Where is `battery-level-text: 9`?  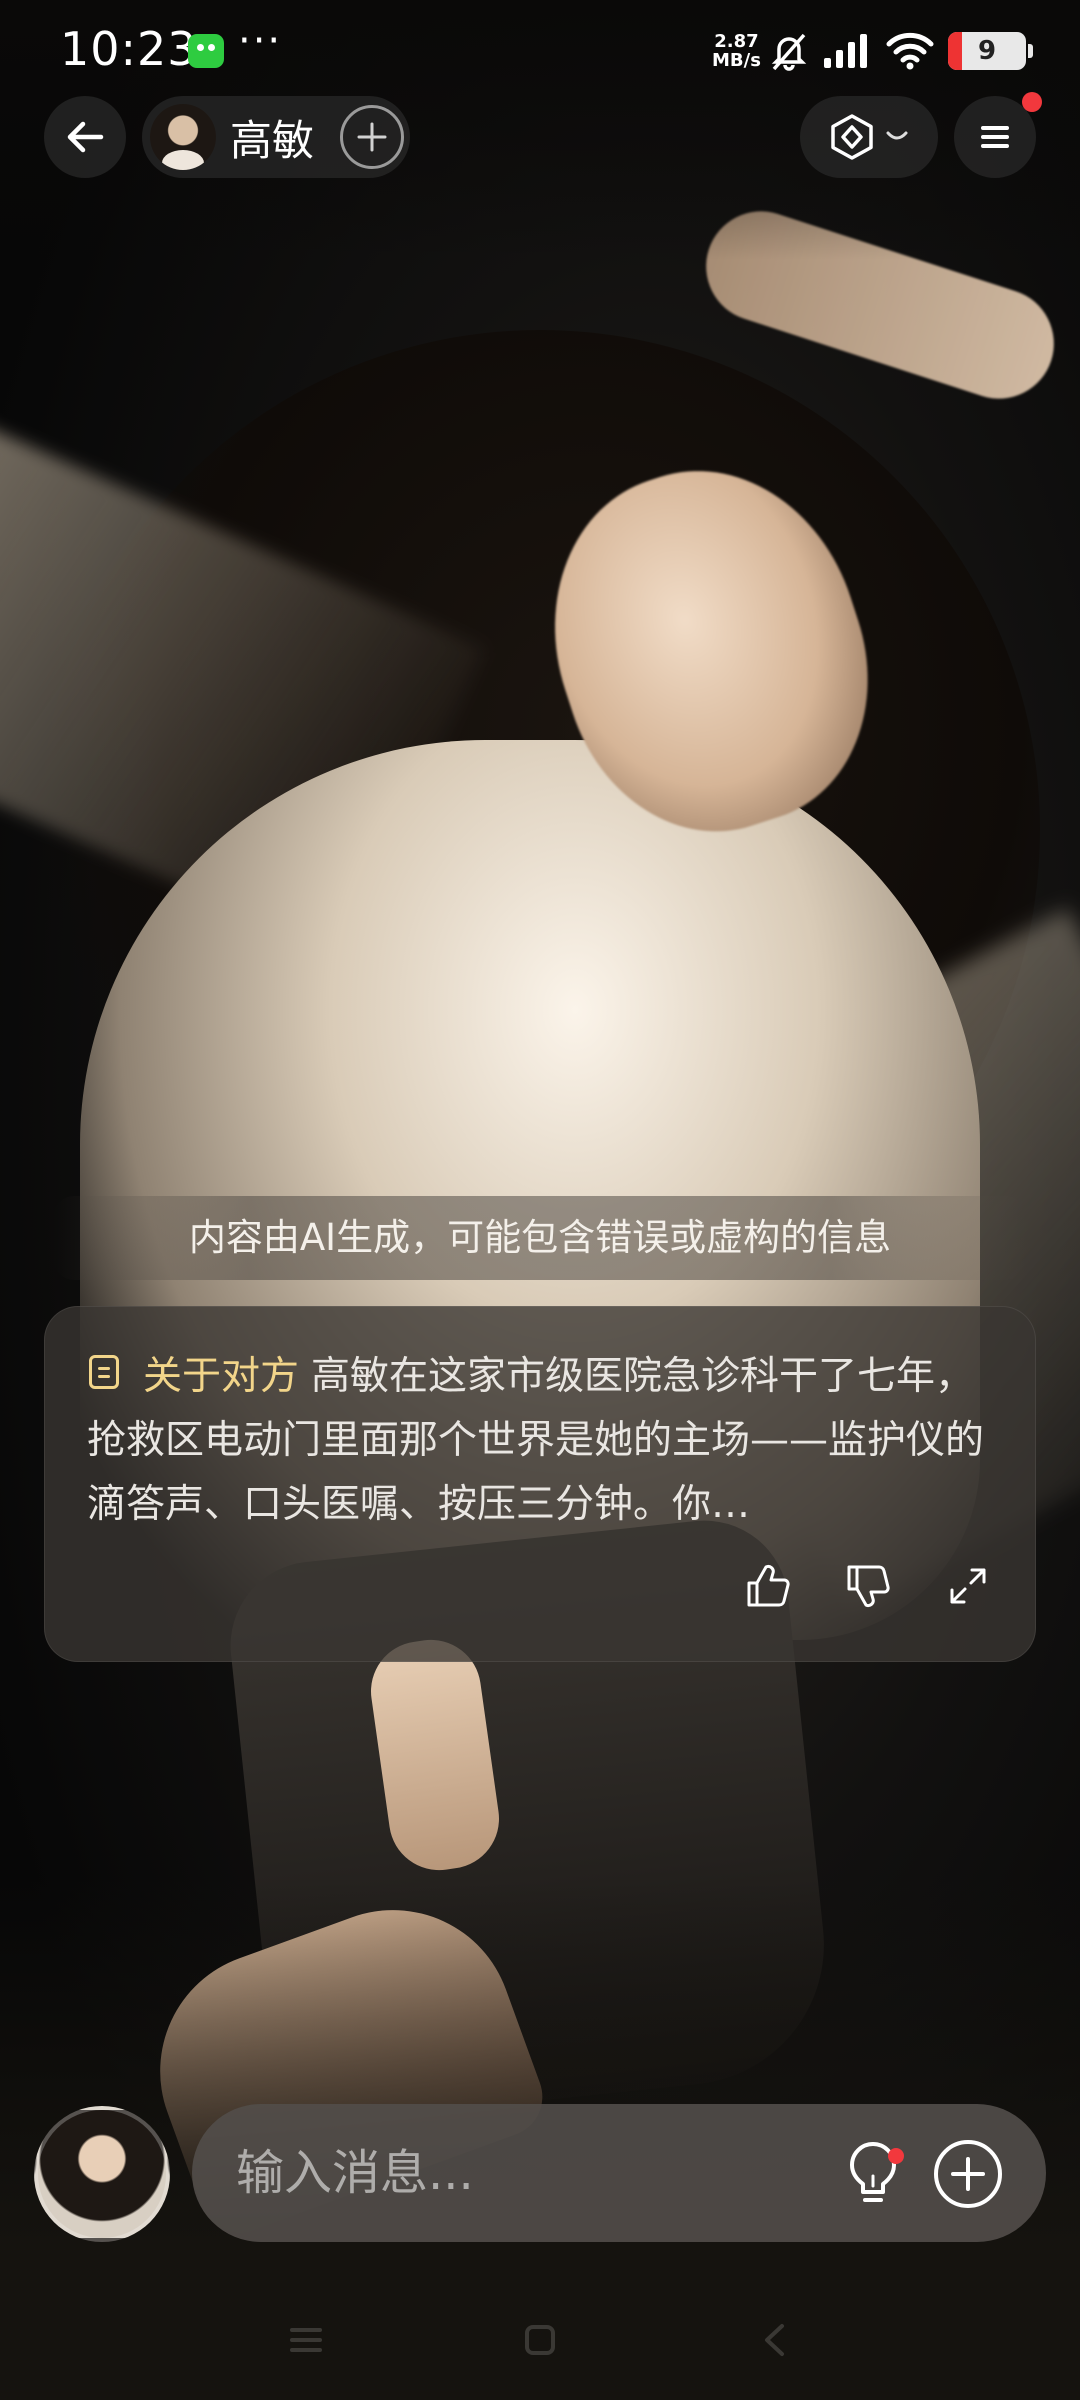
battery-level-text: 9 is located at coordinates (987, 51).